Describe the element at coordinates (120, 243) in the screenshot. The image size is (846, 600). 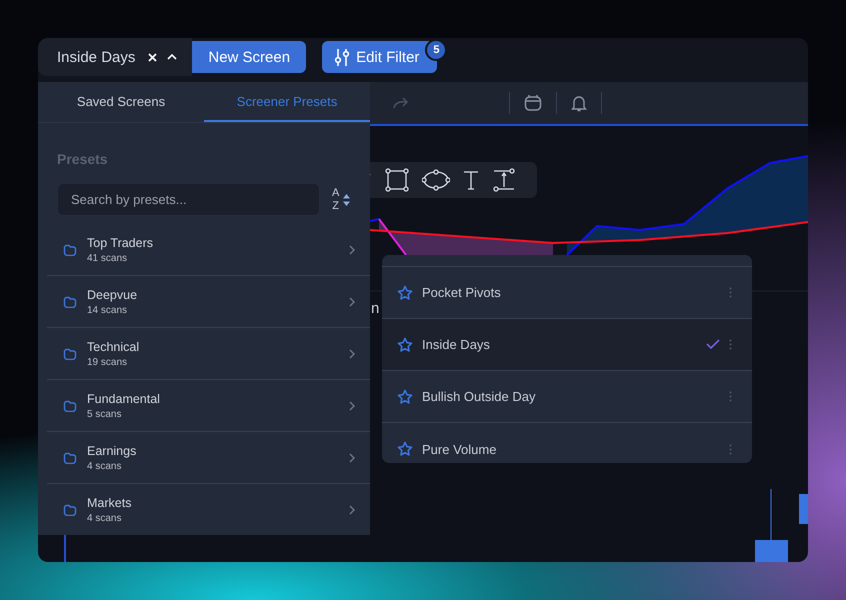
I see `folder-name: Top Traders` at that location.